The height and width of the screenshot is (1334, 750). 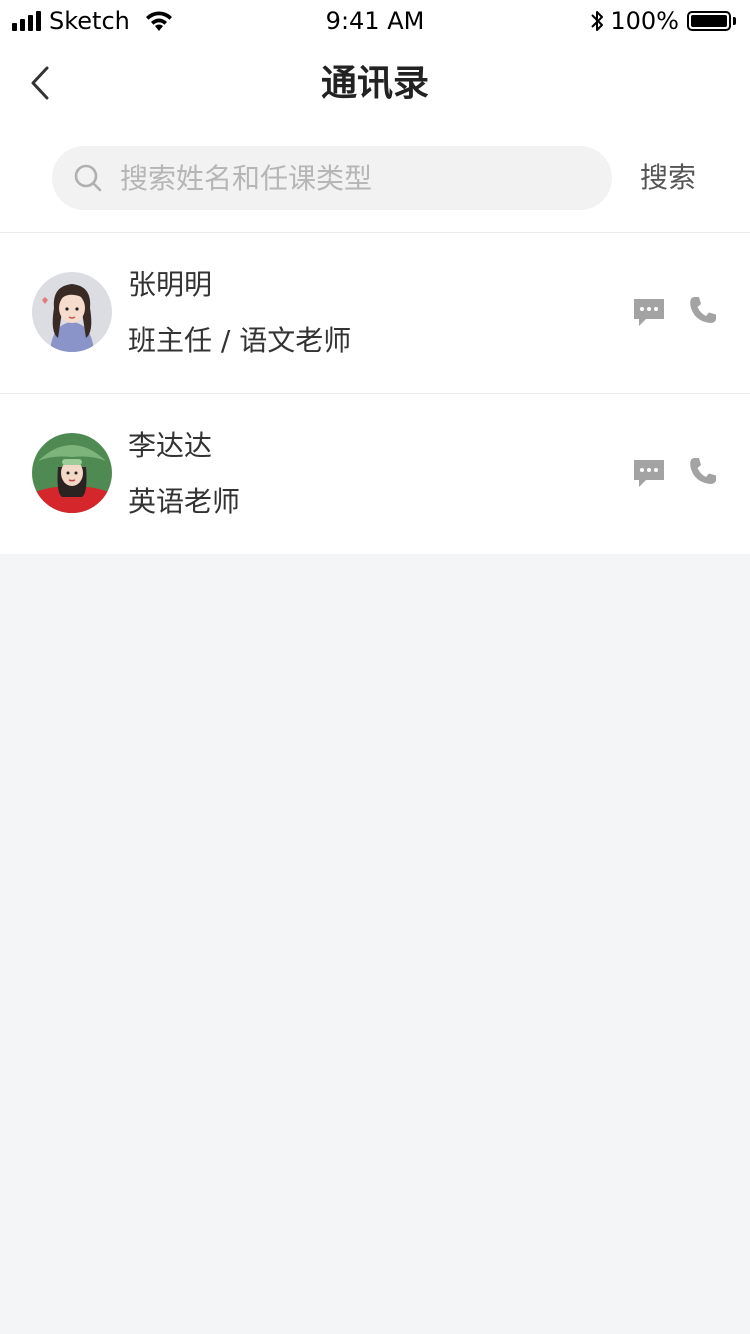 I want to click on contact-role: 英语老师, so click(x=184, y=501).